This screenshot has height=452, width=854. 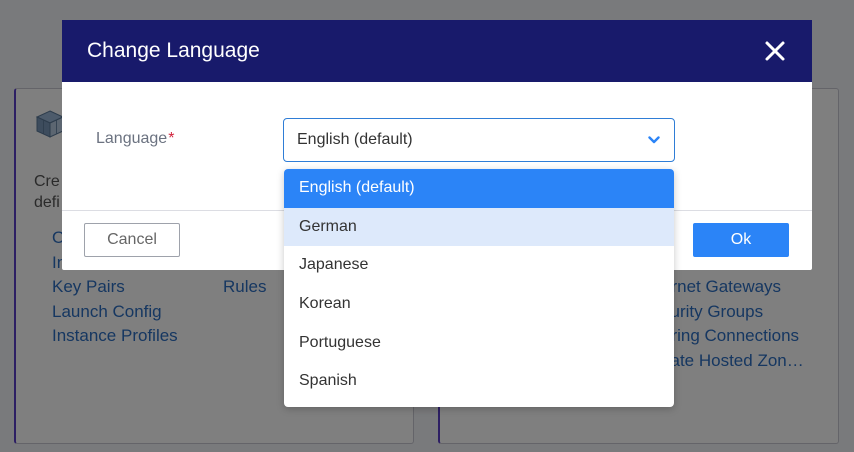 I want to click on language-option-japanese: Japanese, so click(x=479, y=265).